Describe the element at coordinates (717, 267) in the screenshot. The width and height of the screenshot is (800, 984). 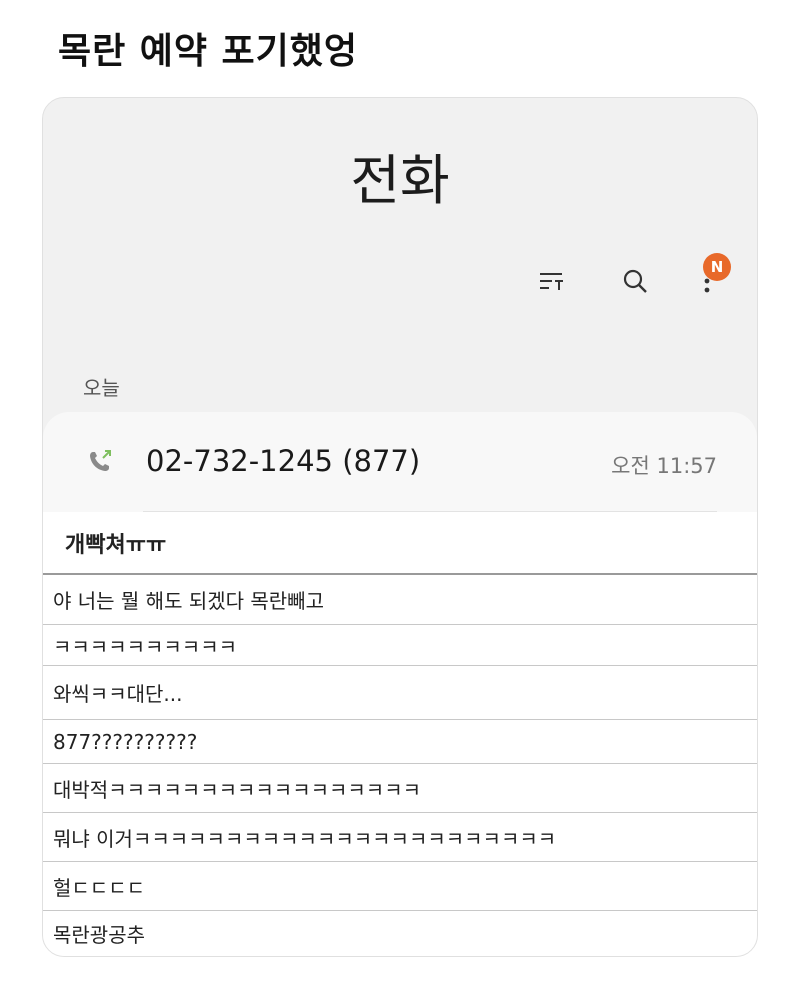
I see `notification-badge: N` at that location.